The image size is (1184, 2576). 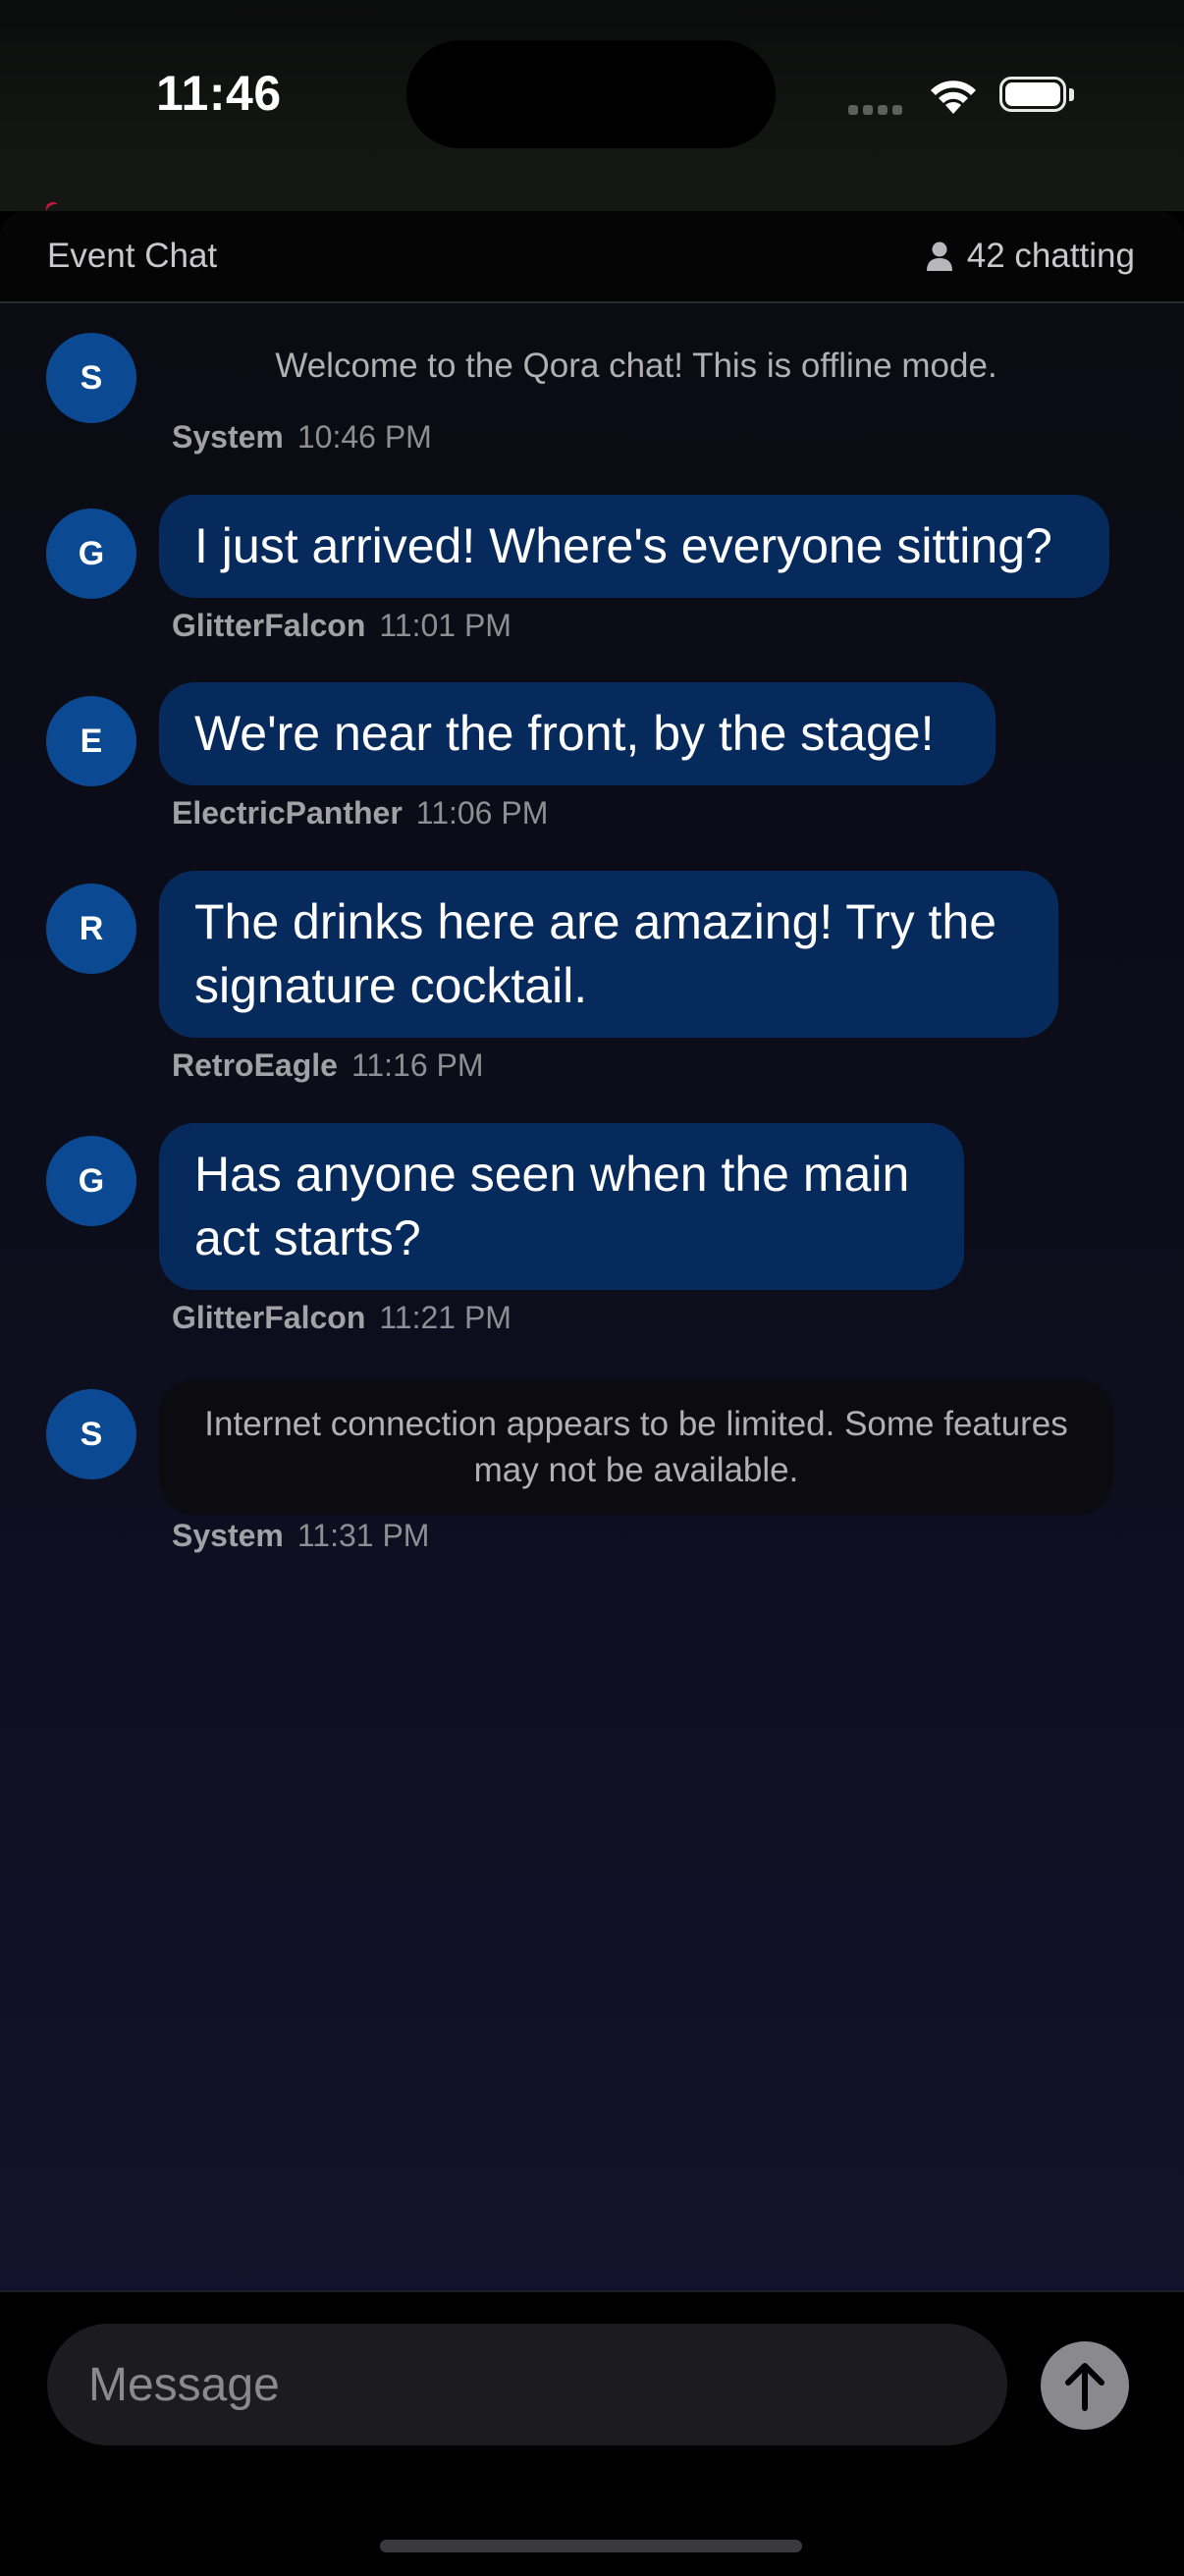 I want to click on status-bar: 11:46, so click(x=592, y=108).